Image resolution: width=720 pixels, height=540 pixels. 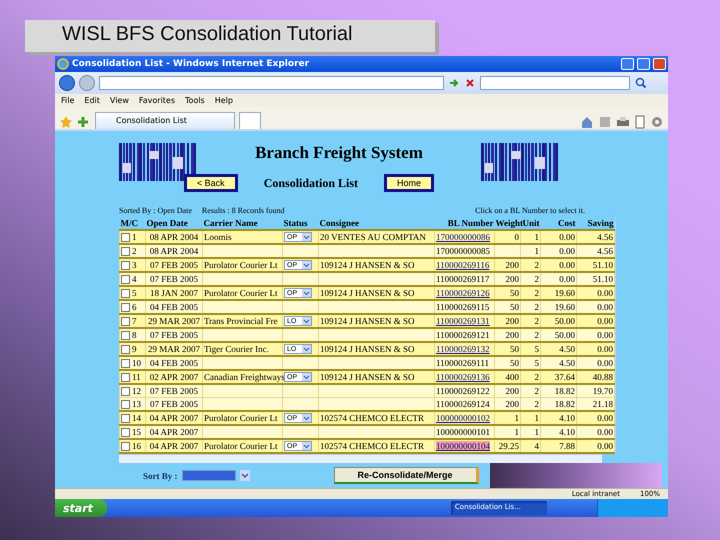 What do you see at coordinates (242, 377) in the screenshot?
I see `table-cell: Canadian Freightways` at bounding box center [242, 377].